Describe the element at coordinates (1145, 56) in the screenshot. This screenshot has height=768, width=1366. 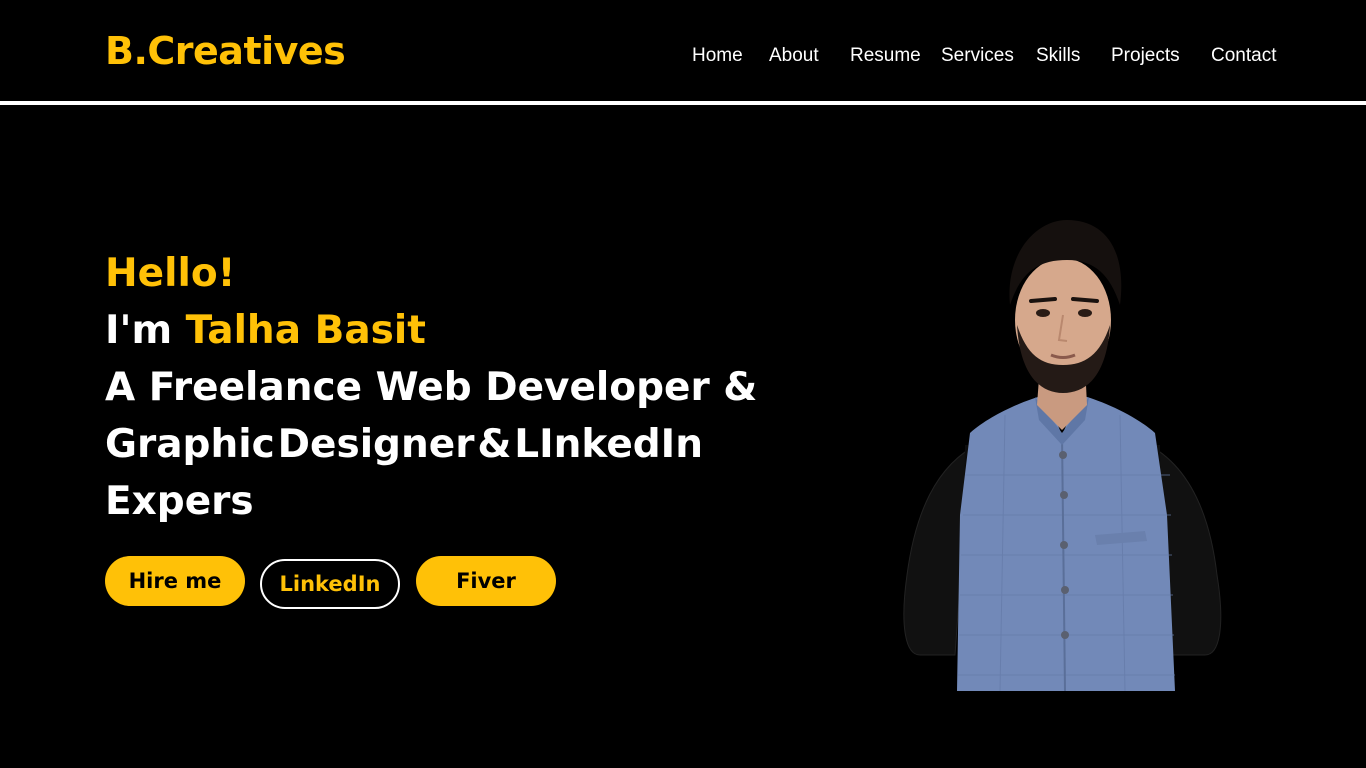
I see `nav-projects: Projects` at that location.